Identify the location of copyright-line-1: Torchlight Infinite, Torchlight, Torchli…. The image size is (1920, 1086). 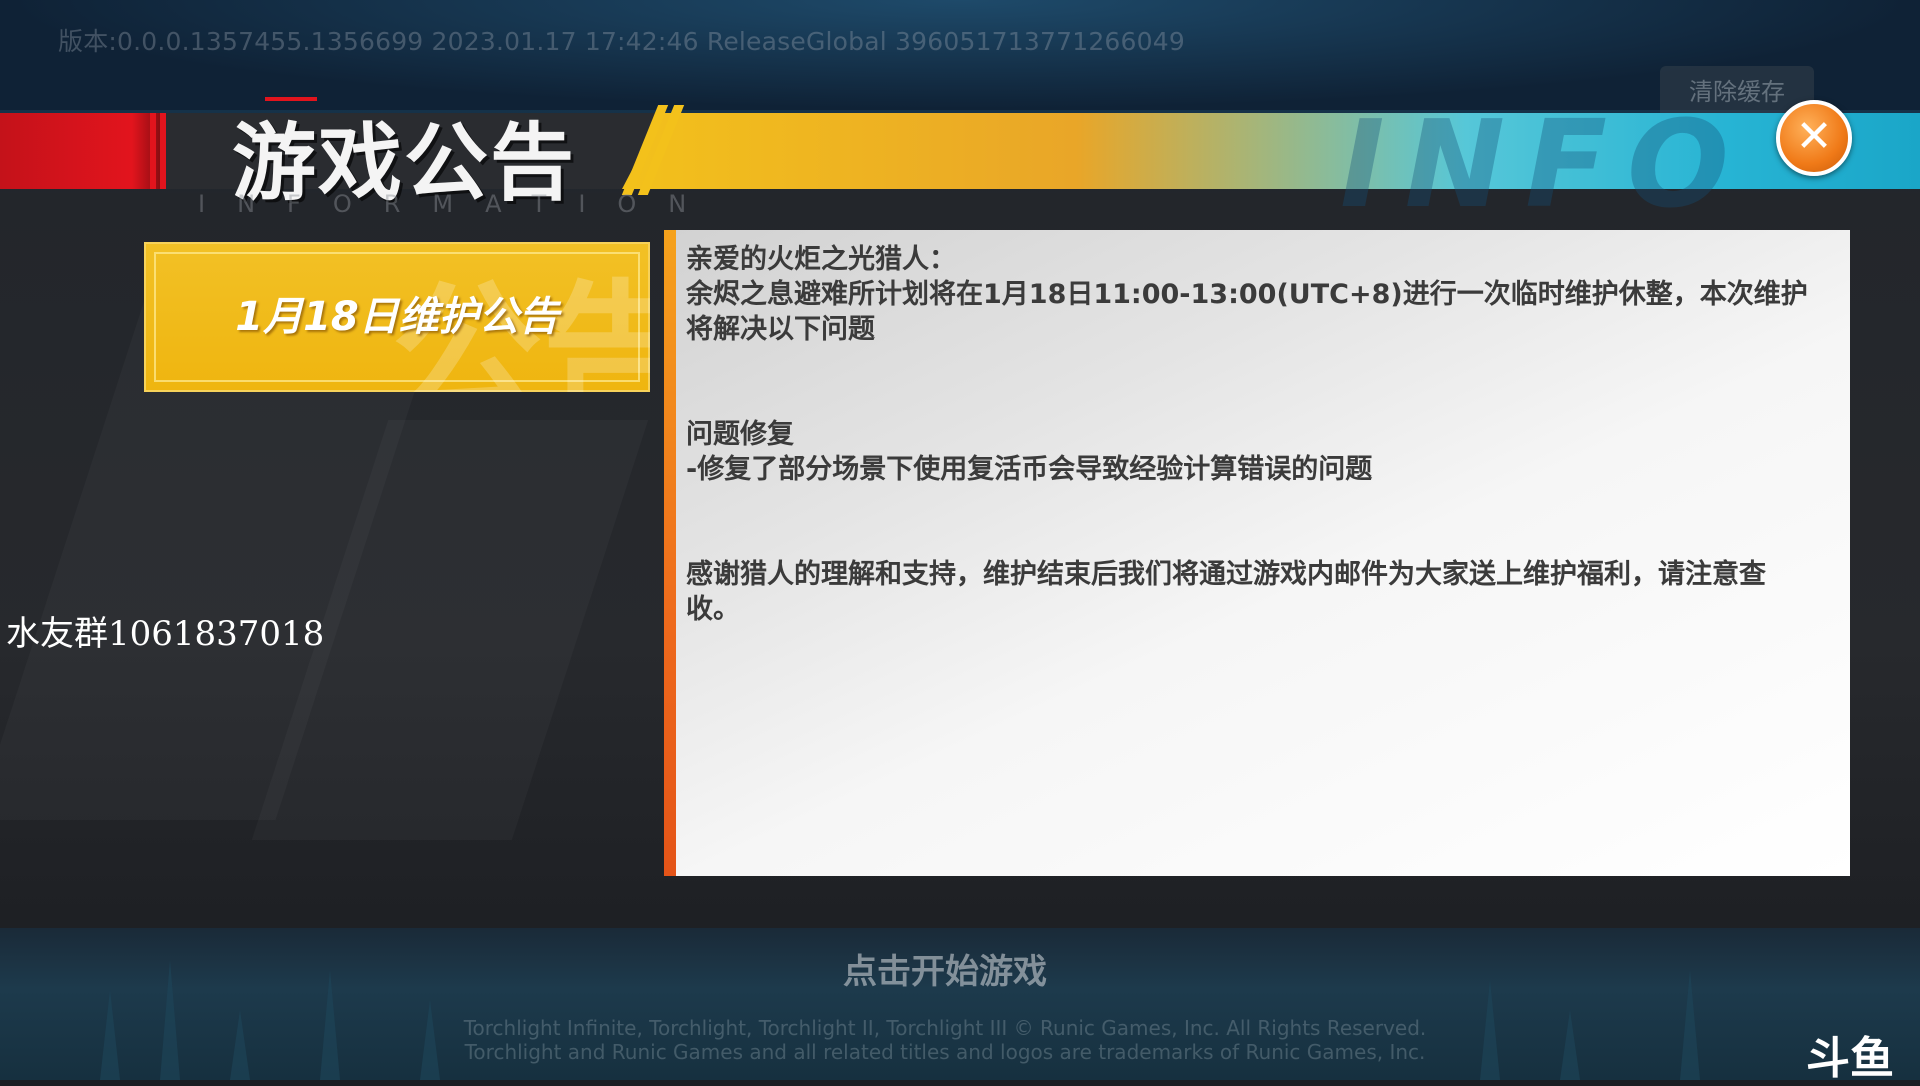
(945, 1028).